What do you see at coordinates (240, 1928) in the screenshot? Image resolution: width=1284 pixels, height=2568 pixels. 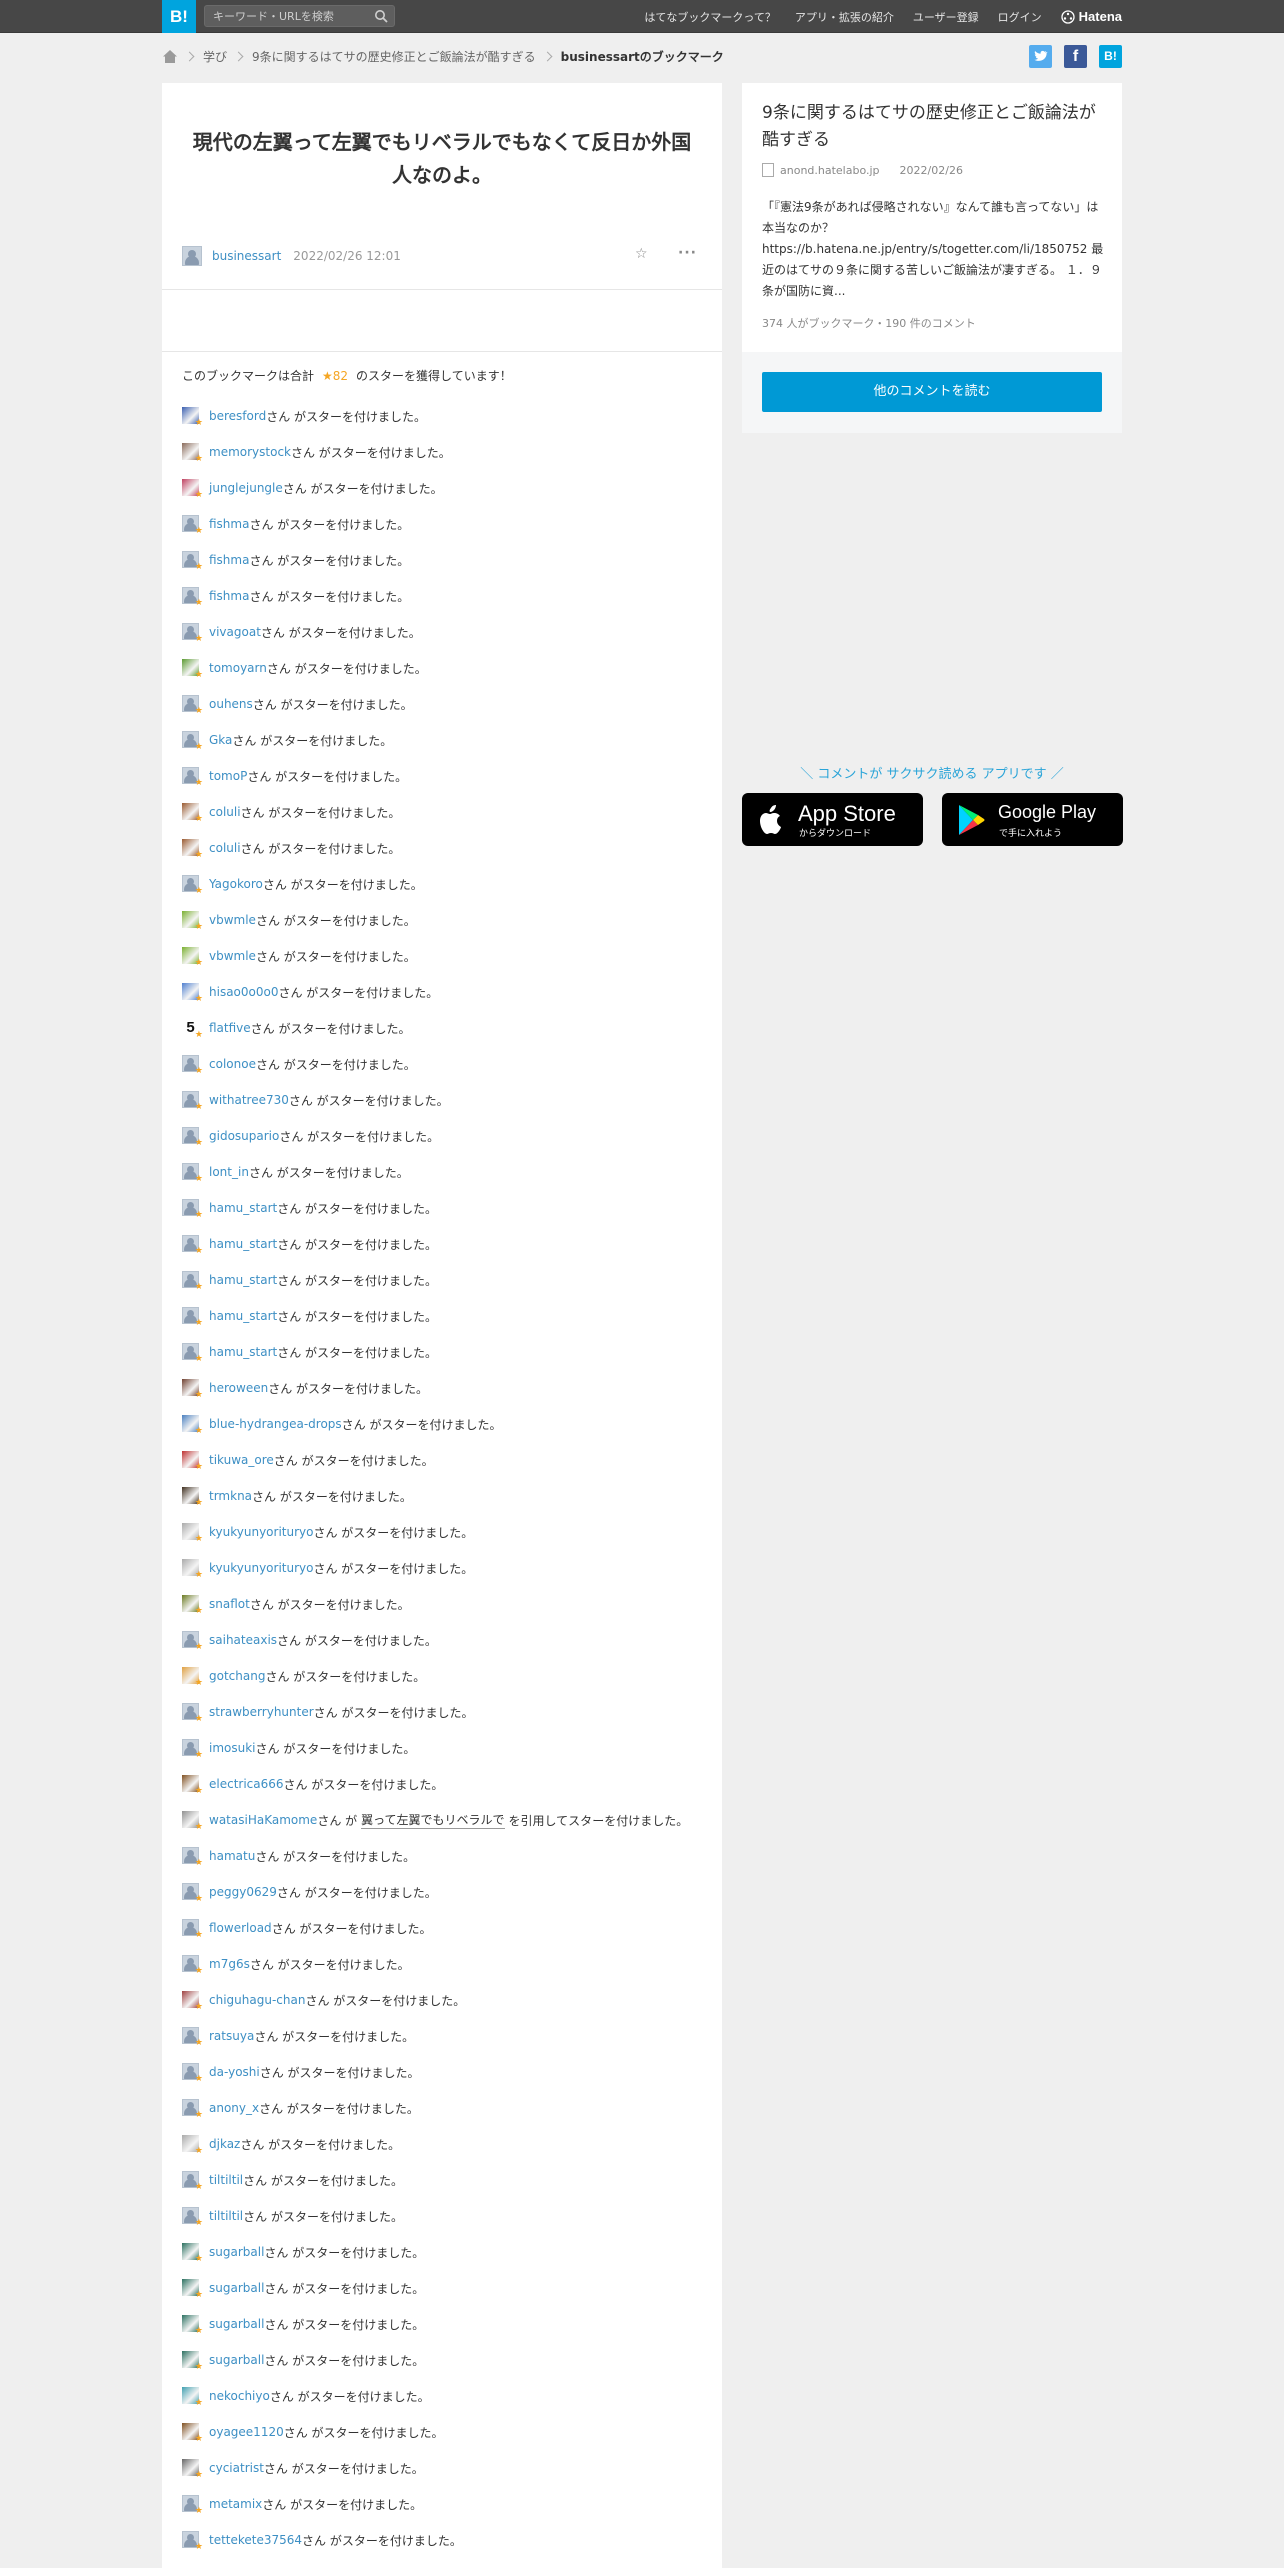 I see `star-giver-link: flowerload` at bounding box center [240, 1928].